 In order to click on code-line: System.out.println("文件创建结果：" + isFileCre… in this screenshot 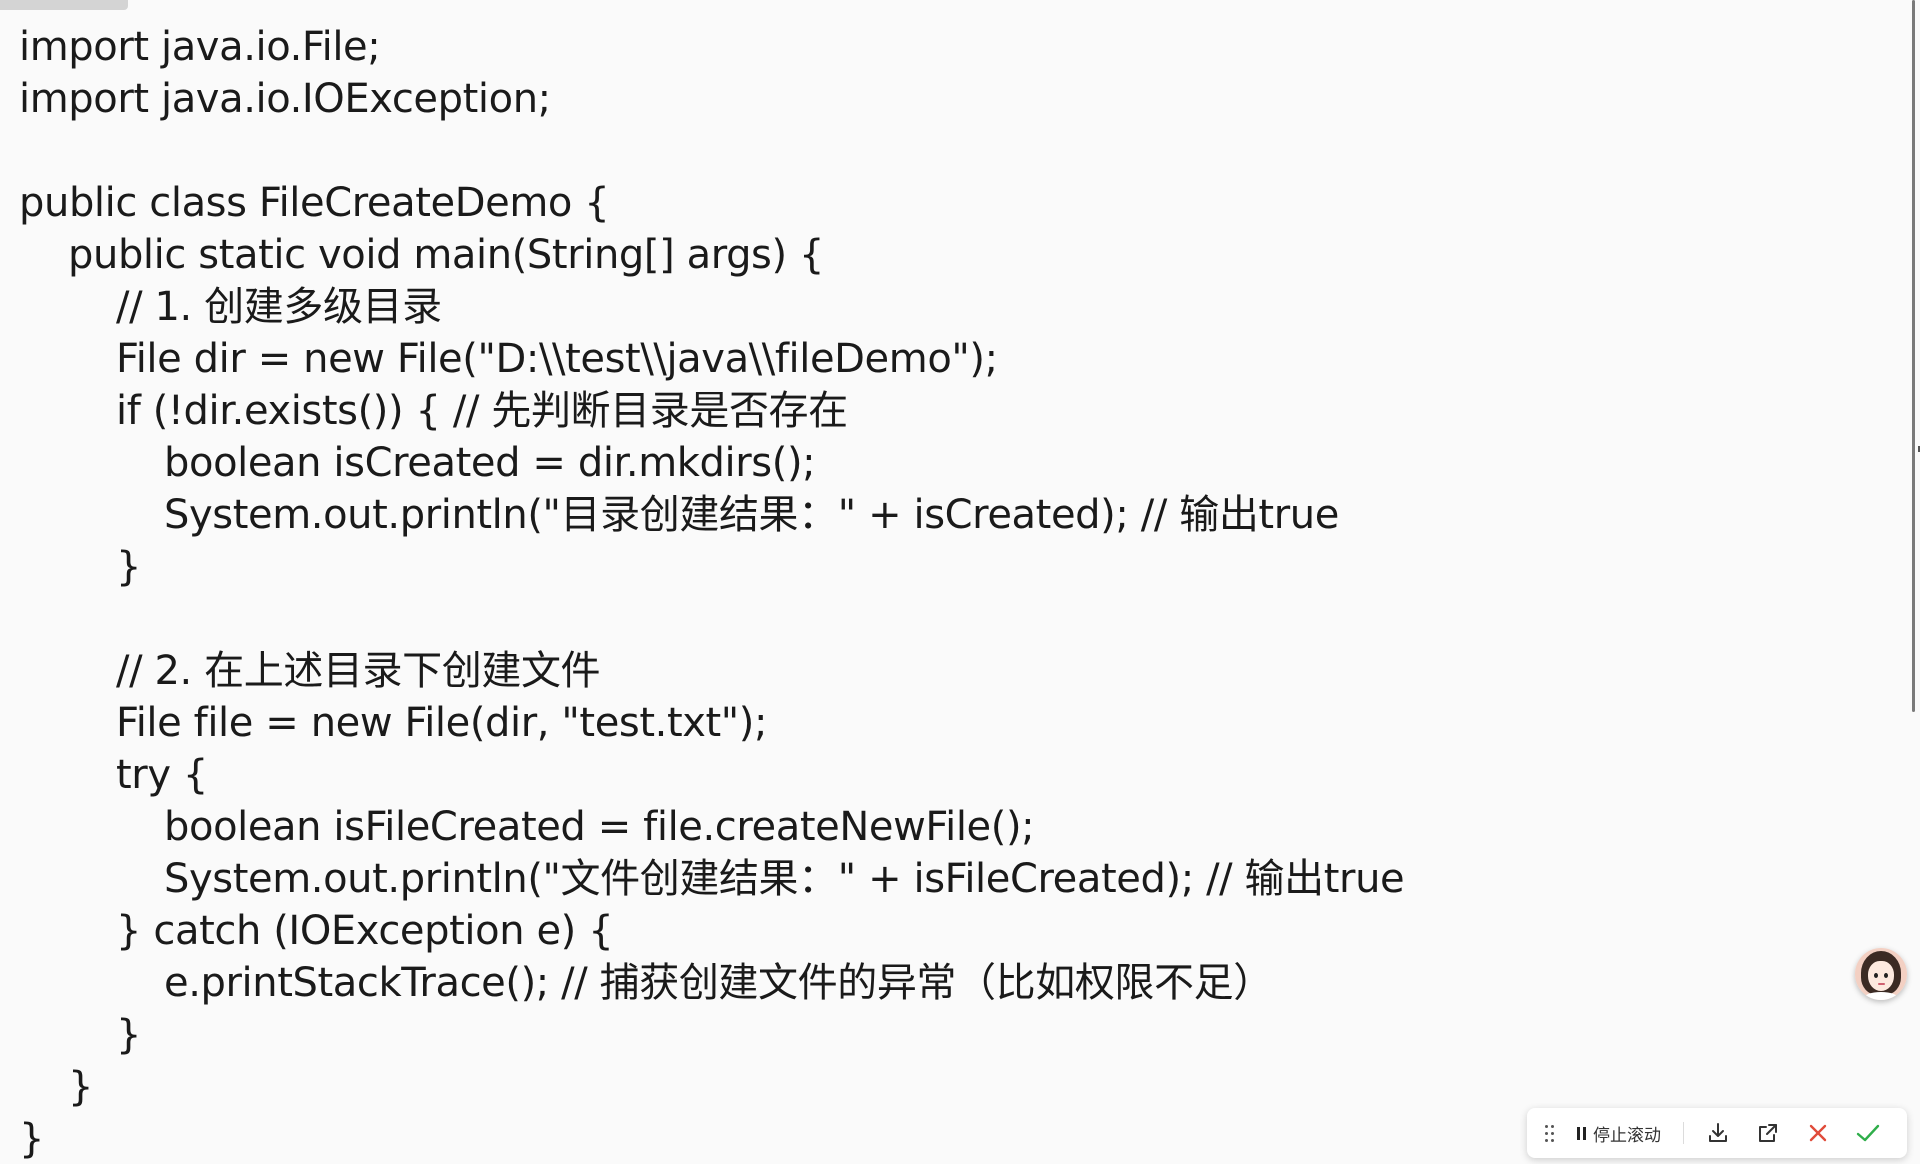, I will do `click(784, 879)`.